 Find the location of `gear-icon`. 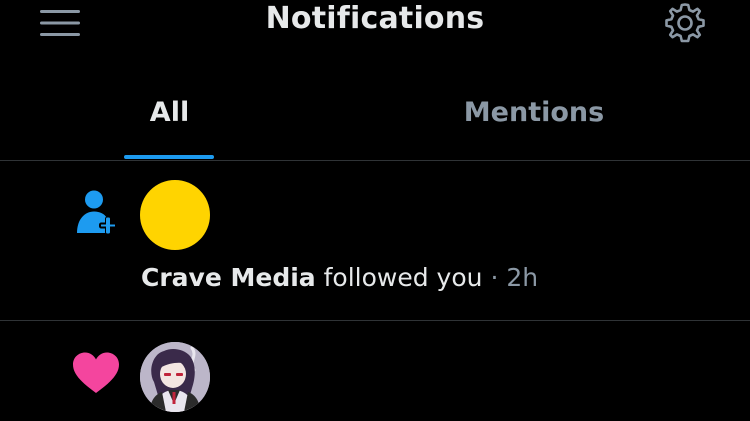

gear-icon is located at coordinates (685, 23).